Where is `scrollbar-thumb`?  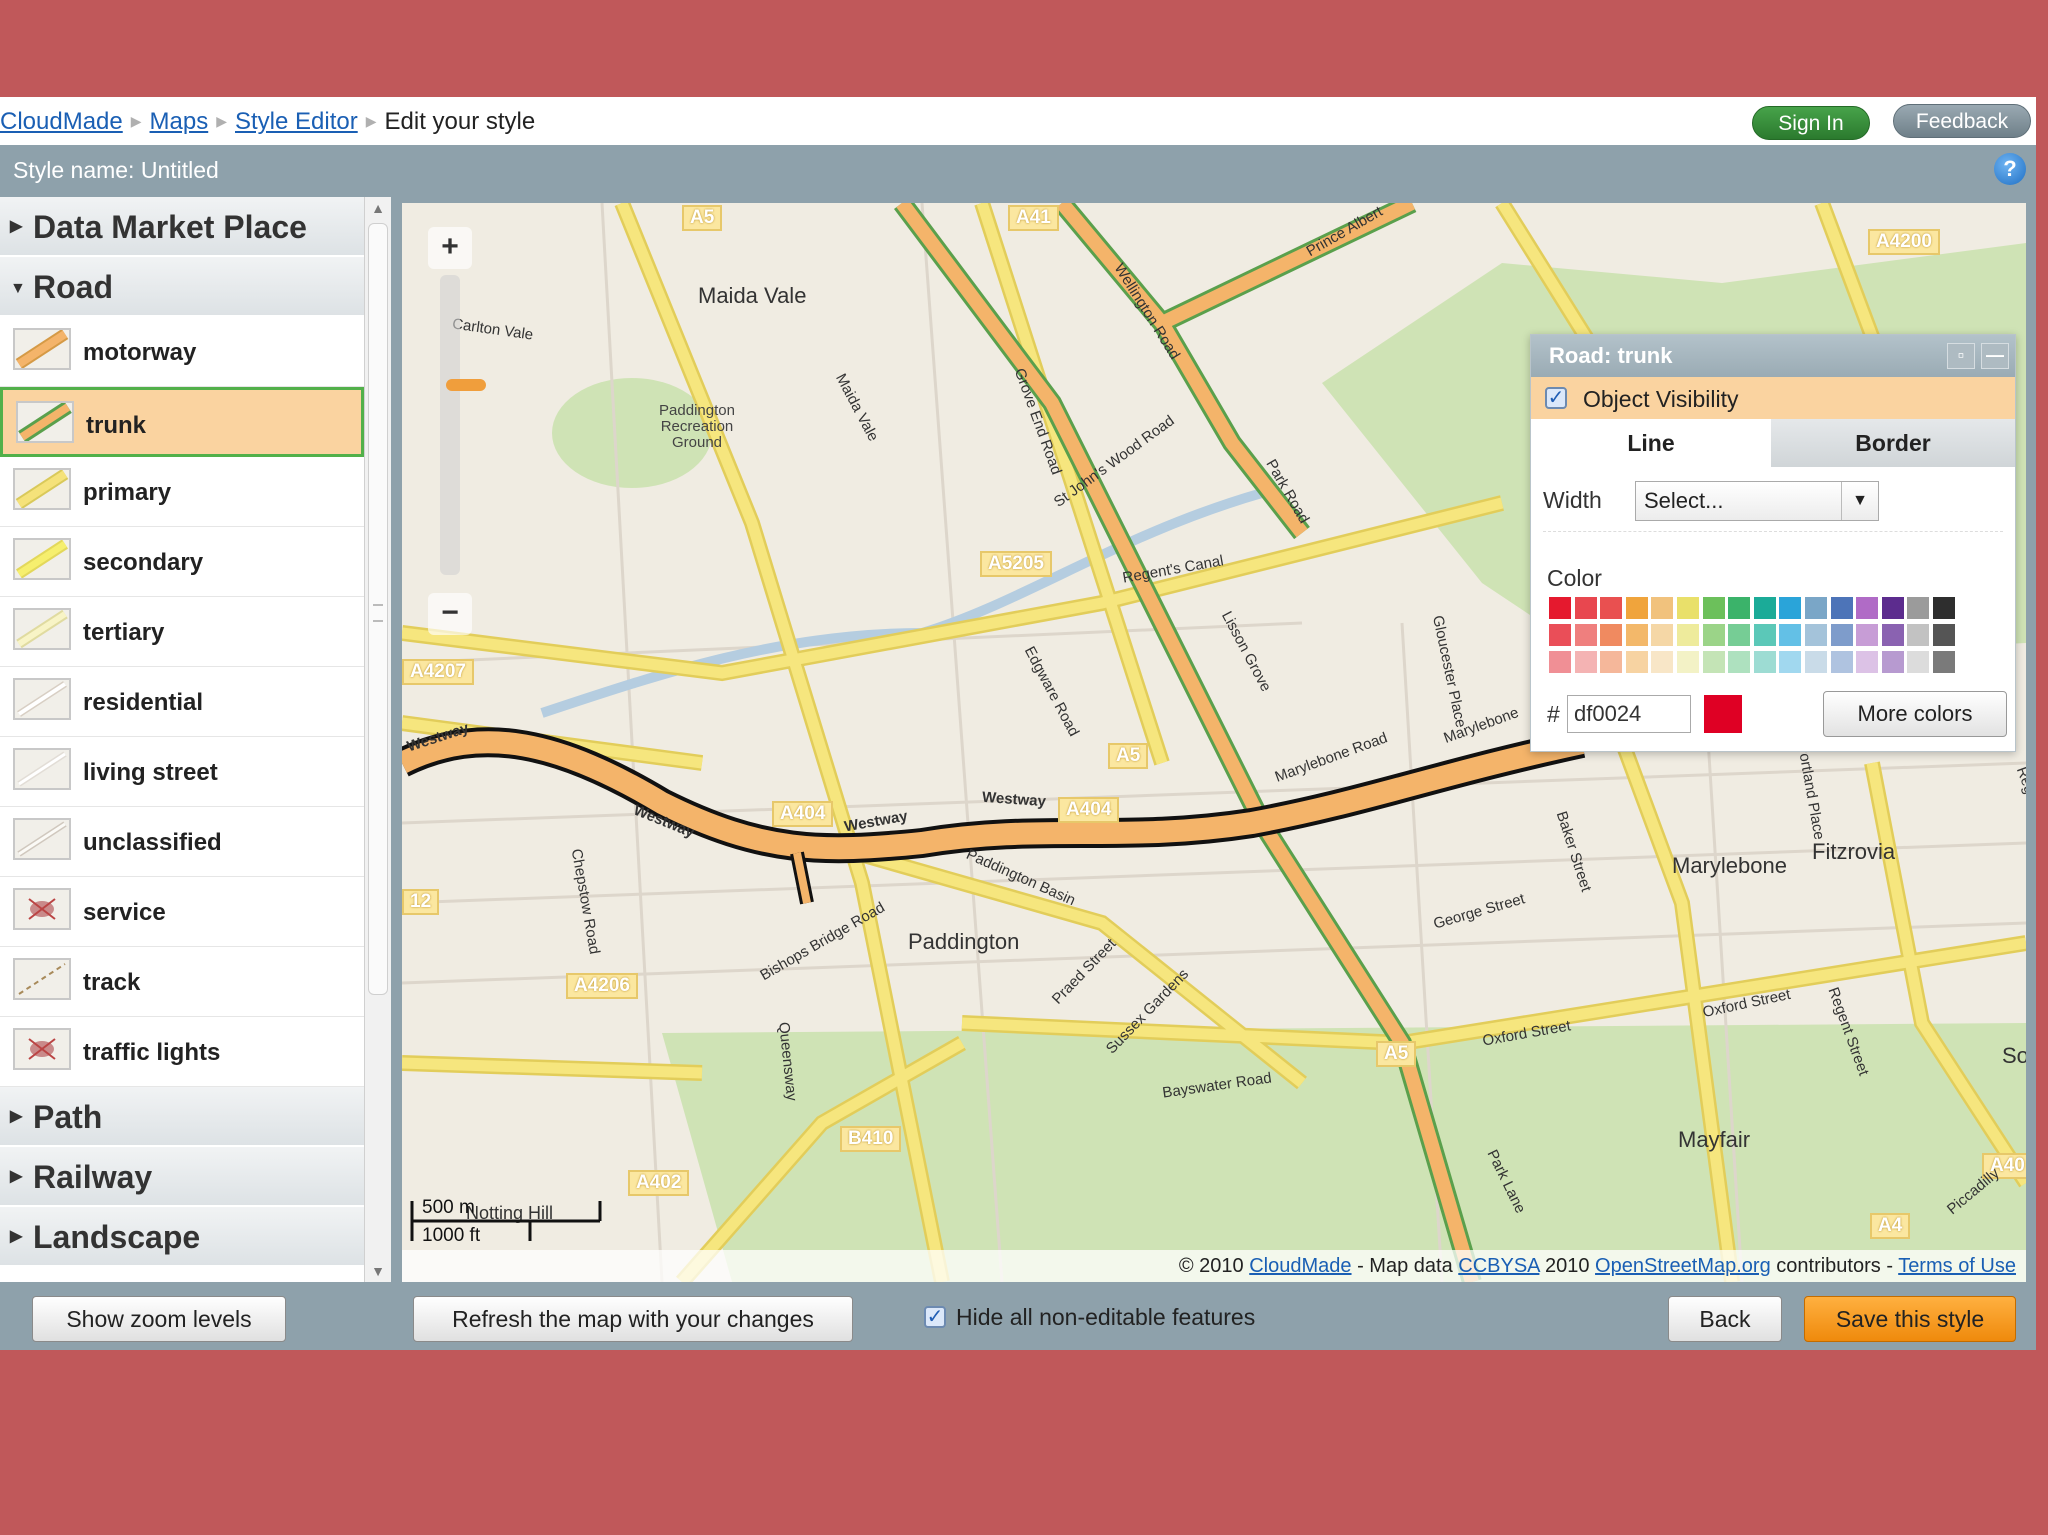
scrollbar-thumb is located at coordinates (378, 609).